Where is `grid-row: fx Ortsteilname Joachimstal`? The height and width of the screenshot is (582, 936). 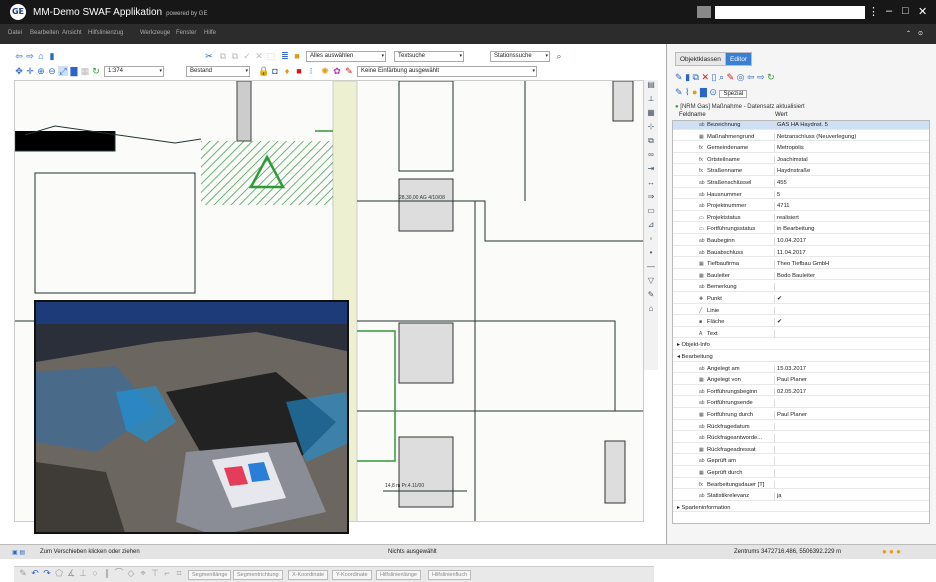 grid-row: fx Ortsteilname Joachimstal is located at coordinates (801, 160).